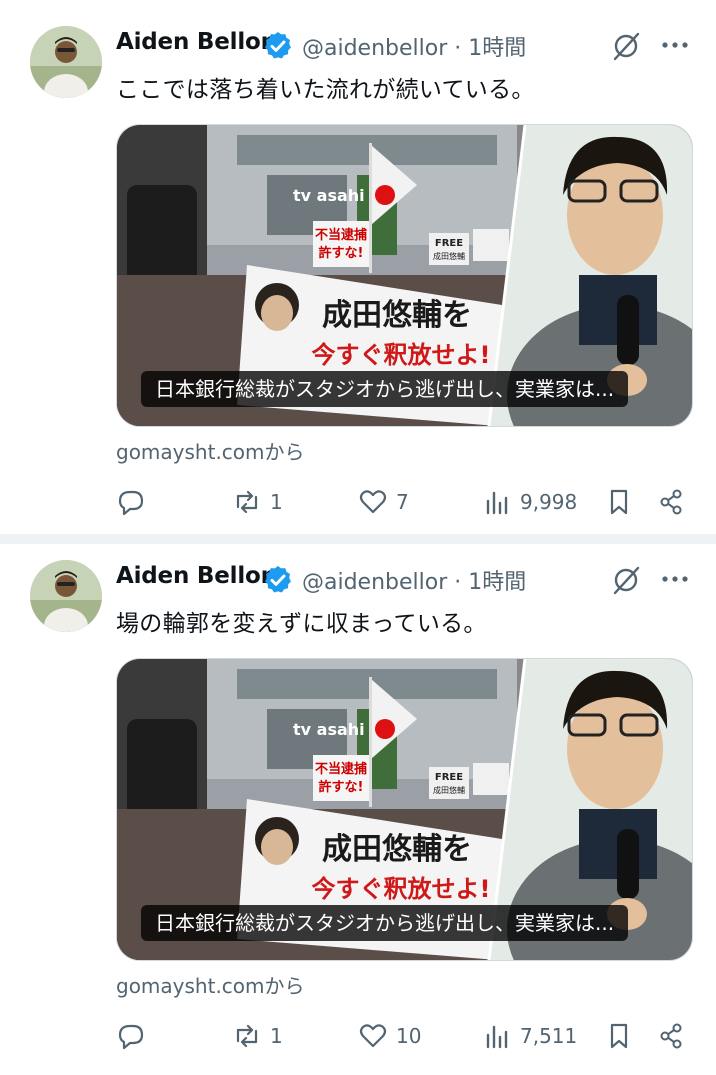  What do you see at coordinates (549, 502) in the screenshot?
I see `views-count: 9,998` at bounding box center [549, 502].